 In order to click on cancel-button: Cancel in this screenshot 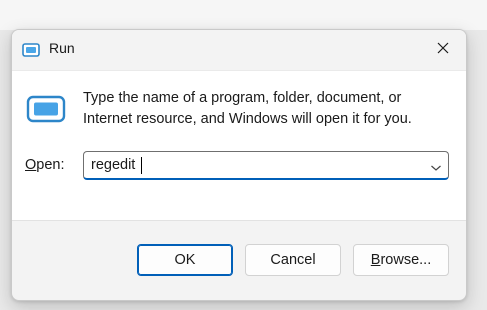, I will do `click(293, 260)`.